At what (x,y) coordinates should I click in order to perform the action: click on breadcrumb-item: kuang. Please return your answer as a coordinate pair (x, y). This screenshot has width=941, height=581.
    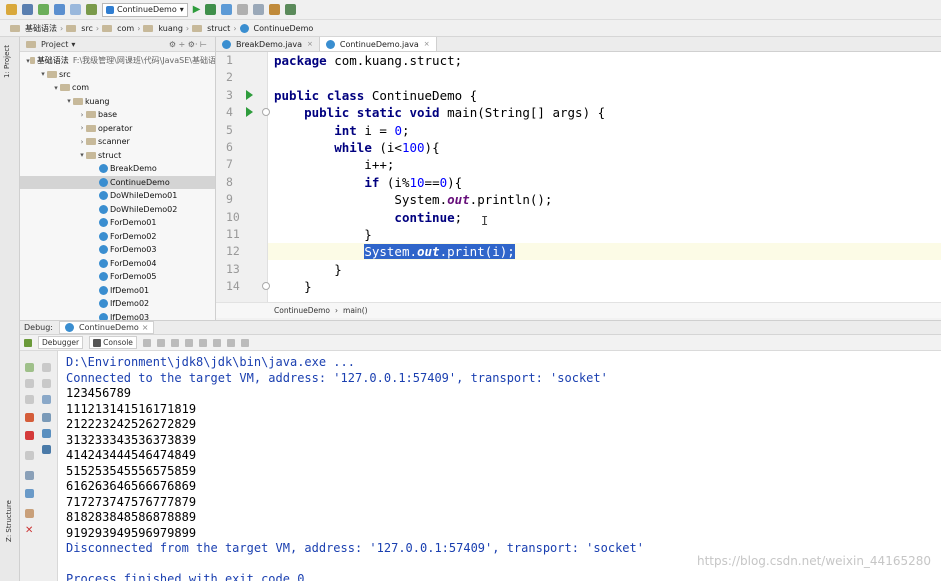
    Looking at the image, I should click on (170, 28).